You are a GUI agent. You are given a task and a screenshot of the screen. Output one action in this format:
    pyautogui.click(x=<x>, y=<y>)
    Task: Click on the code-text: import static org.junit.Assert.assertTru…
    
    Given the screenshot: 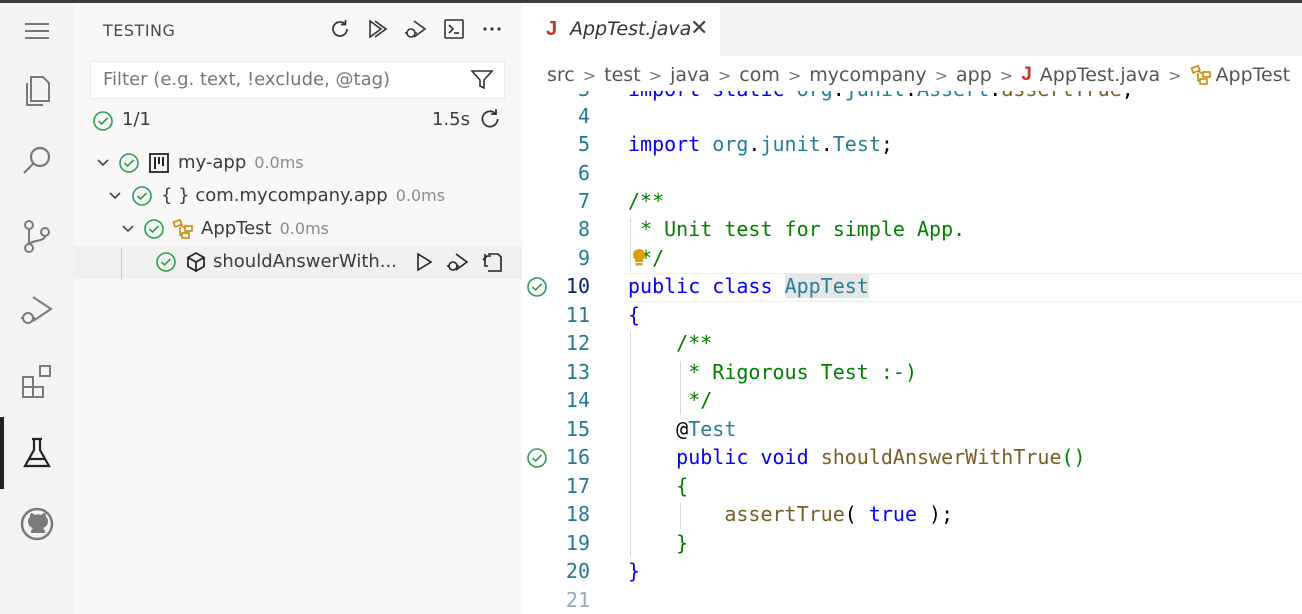 What is the action you would take?
    pyautogui.click(x=881, y=96)
    